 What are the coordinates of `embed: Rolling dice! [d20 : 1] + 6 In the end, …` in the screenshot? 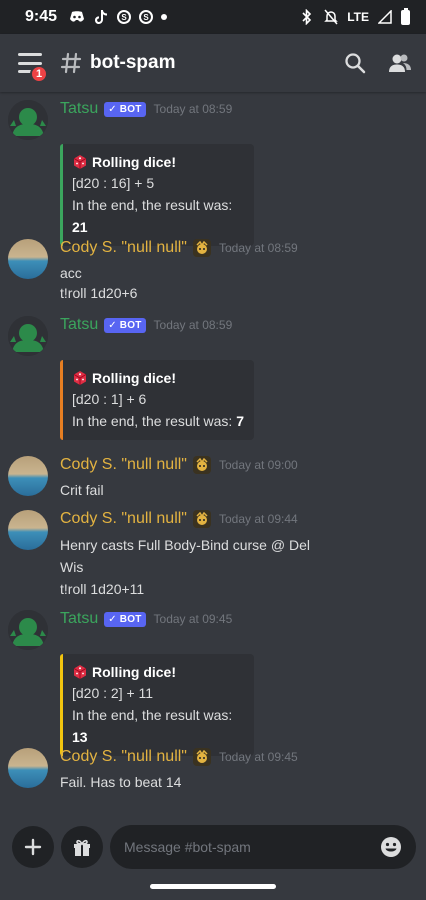 It's located at (157, 400).